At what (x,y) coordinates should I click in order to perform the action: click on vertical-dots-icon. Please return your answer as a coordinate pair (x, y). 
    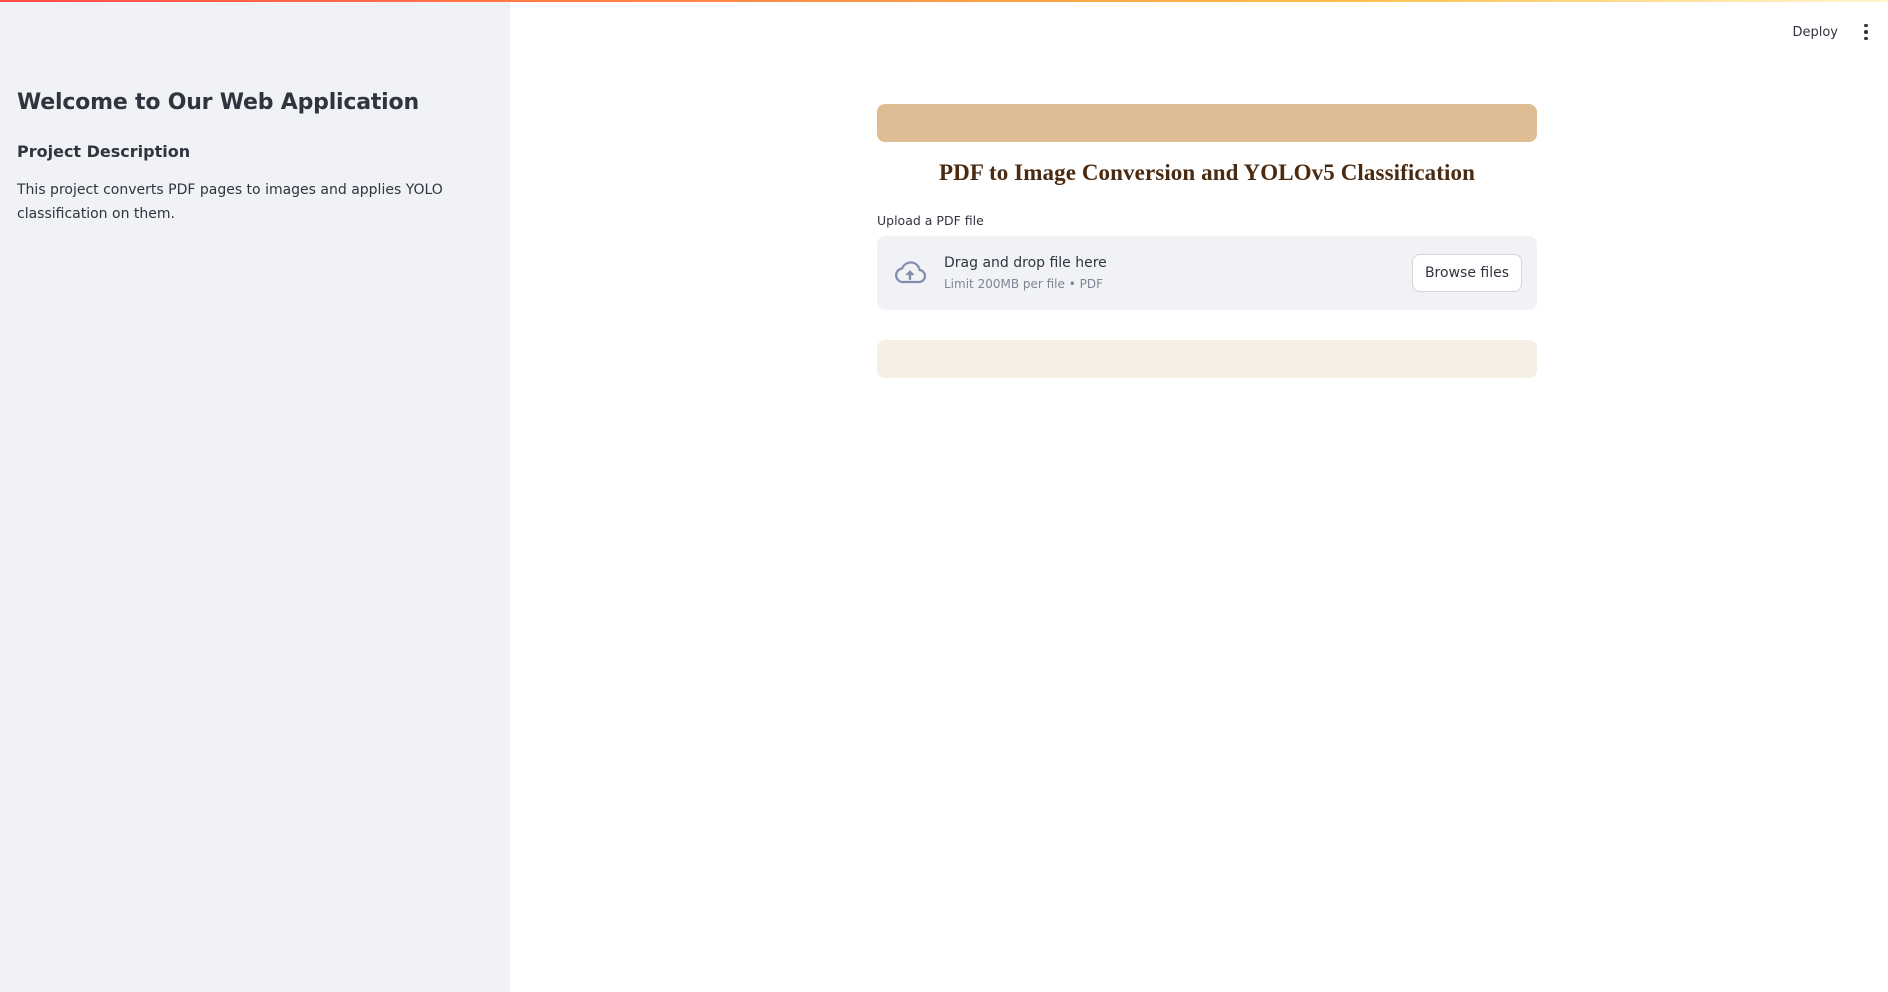
    Looking at the image, I should click on (1866, 32).